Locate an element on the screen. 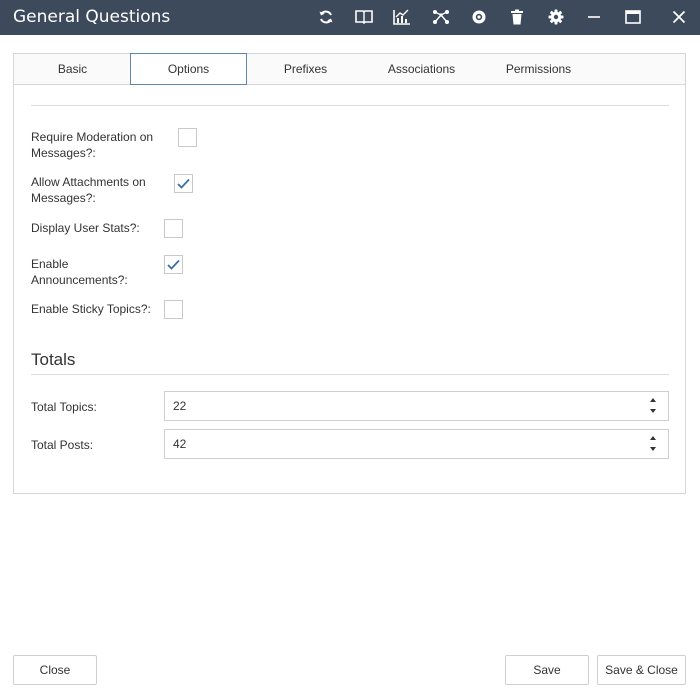 The width and height of the screenshot is (700, 698). tab-basic: Basic is located at coordinates (72, 69).